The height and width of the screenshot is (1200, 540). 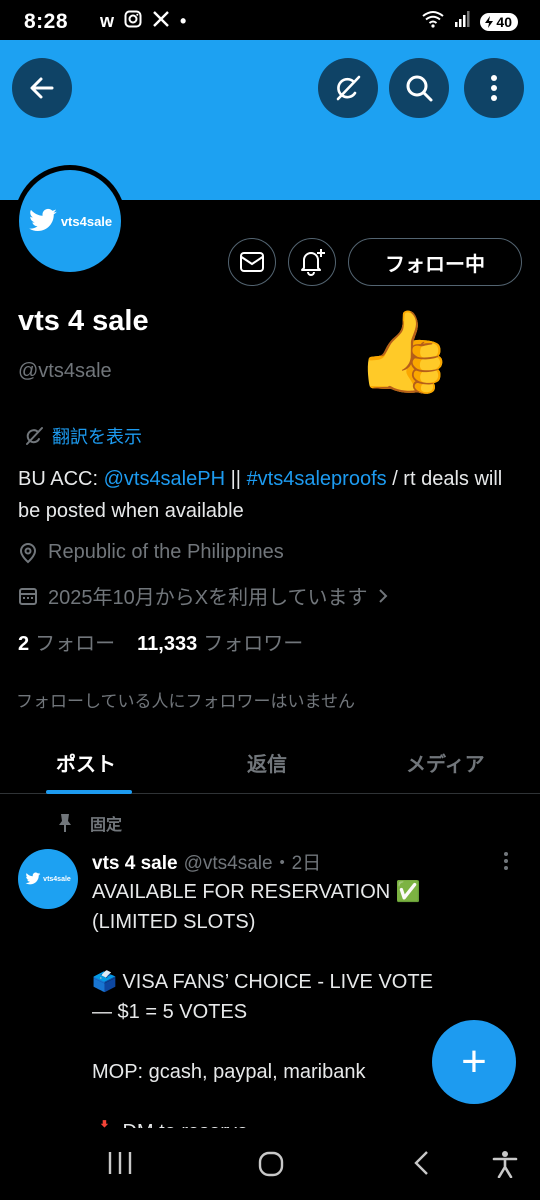 I want to click on post-avatar: vts4sale, so click(x=48, y=879).